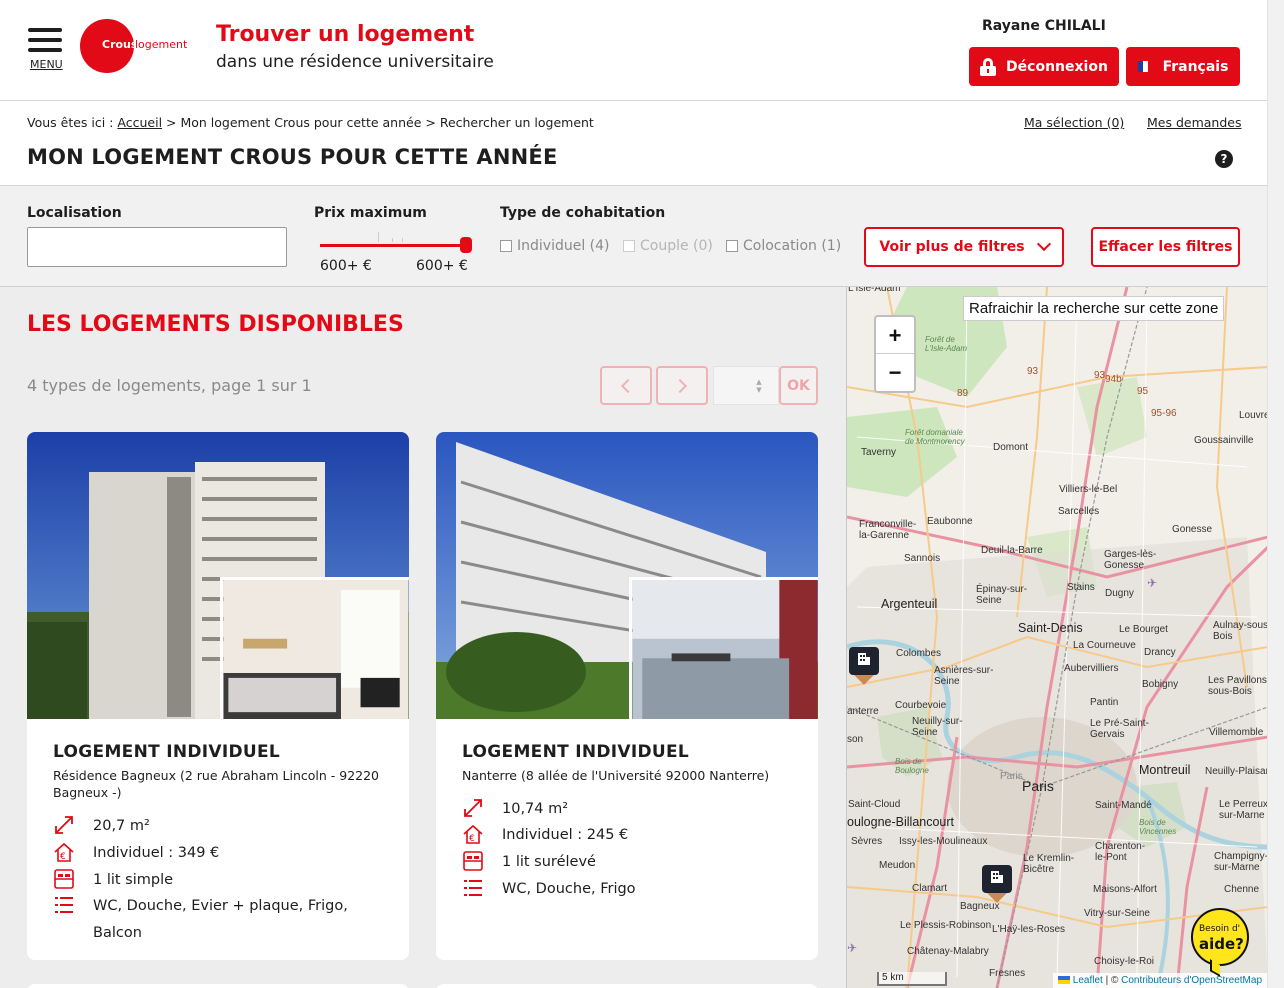 This screenshot has width=1284, height=988. I want to click on leaflet-link: Leaflet, so click(1088, 980).